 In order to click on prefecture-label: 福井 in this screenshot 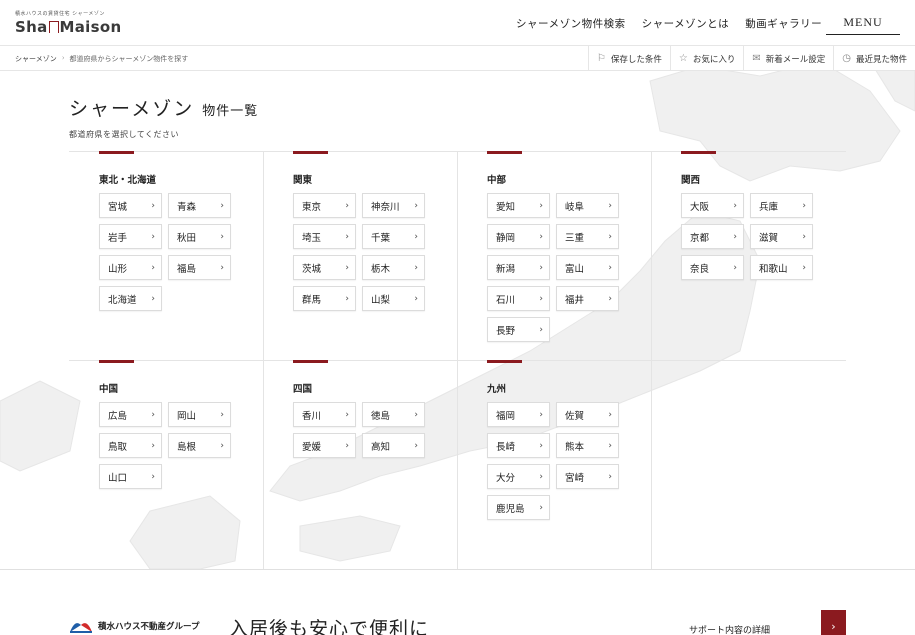, I will do `click(575, 300)`.